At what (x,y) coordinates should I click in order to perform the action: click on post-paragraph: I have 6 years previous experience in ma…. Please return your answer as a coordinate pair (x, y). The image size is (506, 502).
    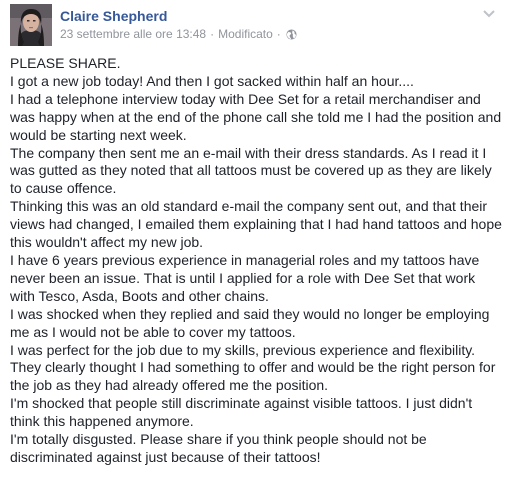
    Looking at the image, I should click on (245, 277).